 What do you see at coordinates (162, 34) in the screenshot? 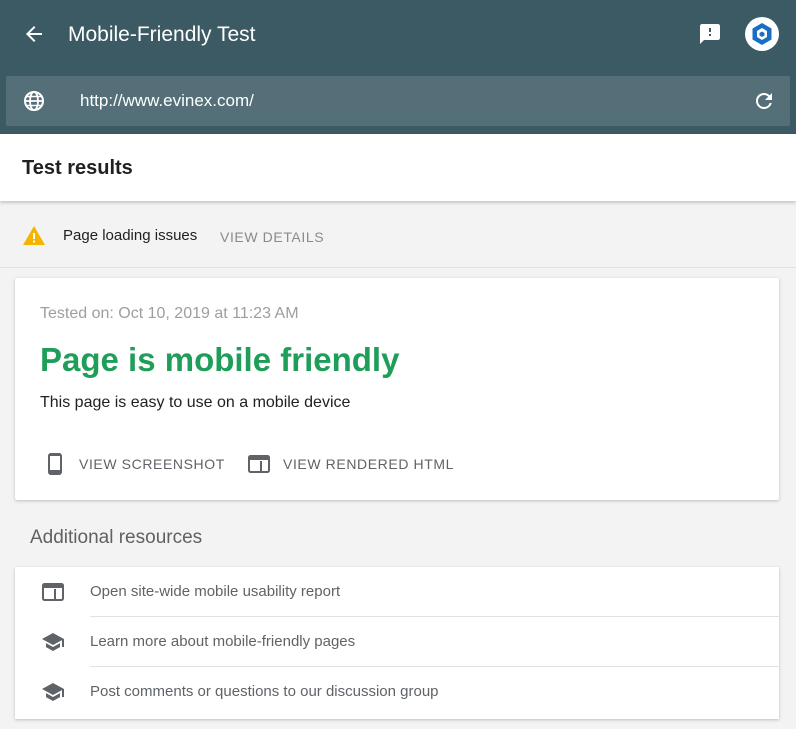
I see `app-title: Mobile-Friendly Test` at bounding box center [162, 34].